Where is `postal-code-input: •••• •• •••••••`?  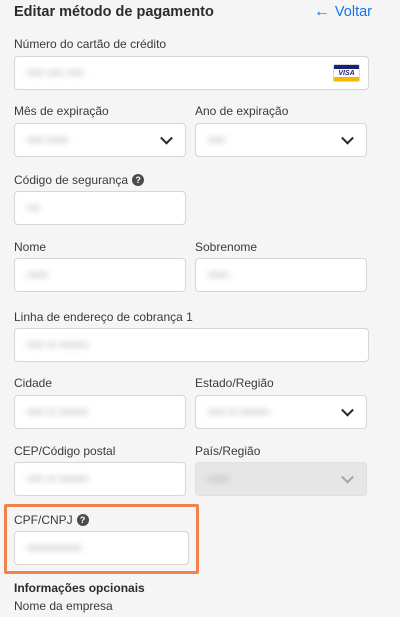 postal-code-input: •••• •• ••••••• is located at coordinates (100, 479).